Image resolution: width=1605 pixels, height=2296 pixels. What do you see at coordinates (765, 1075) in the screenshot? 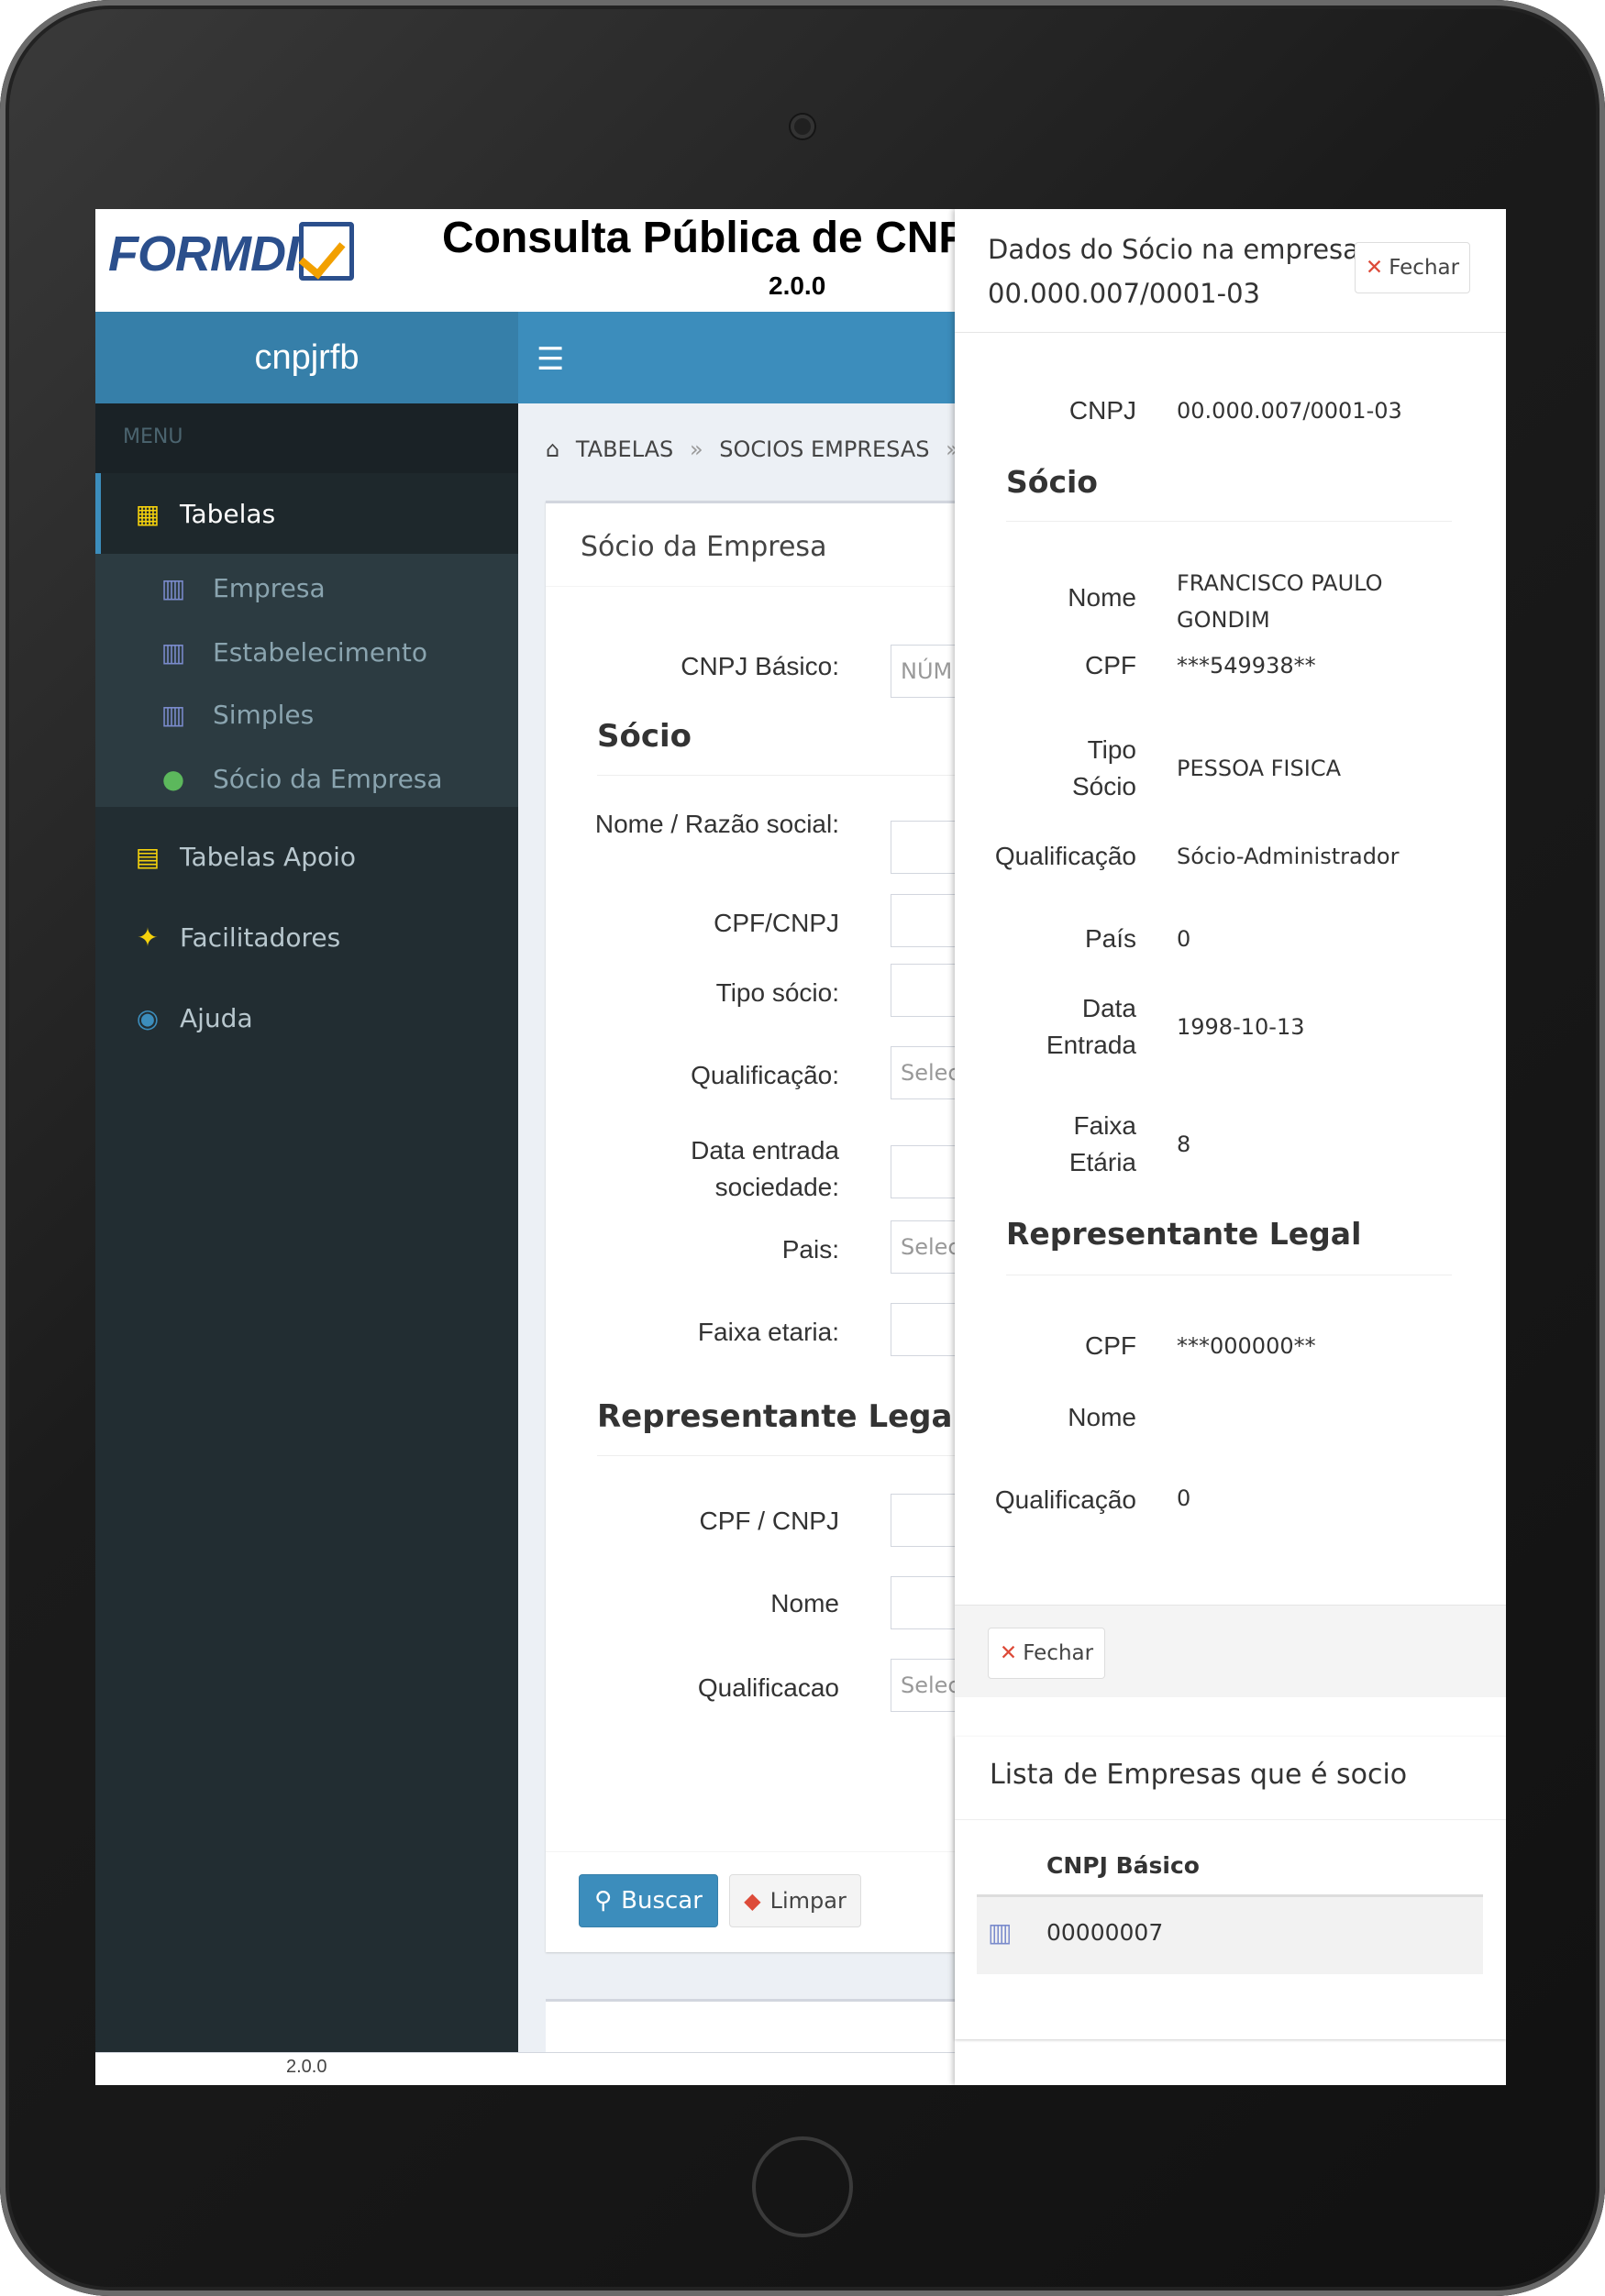
I see `qualificacao-label: Qualificação:` at bounding box center [765, 1075].